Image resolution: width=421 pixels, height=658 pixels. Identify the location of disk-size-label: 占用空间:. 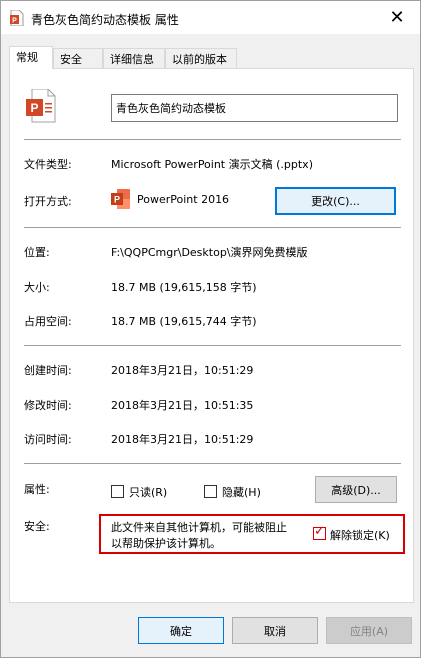
(48, 321).